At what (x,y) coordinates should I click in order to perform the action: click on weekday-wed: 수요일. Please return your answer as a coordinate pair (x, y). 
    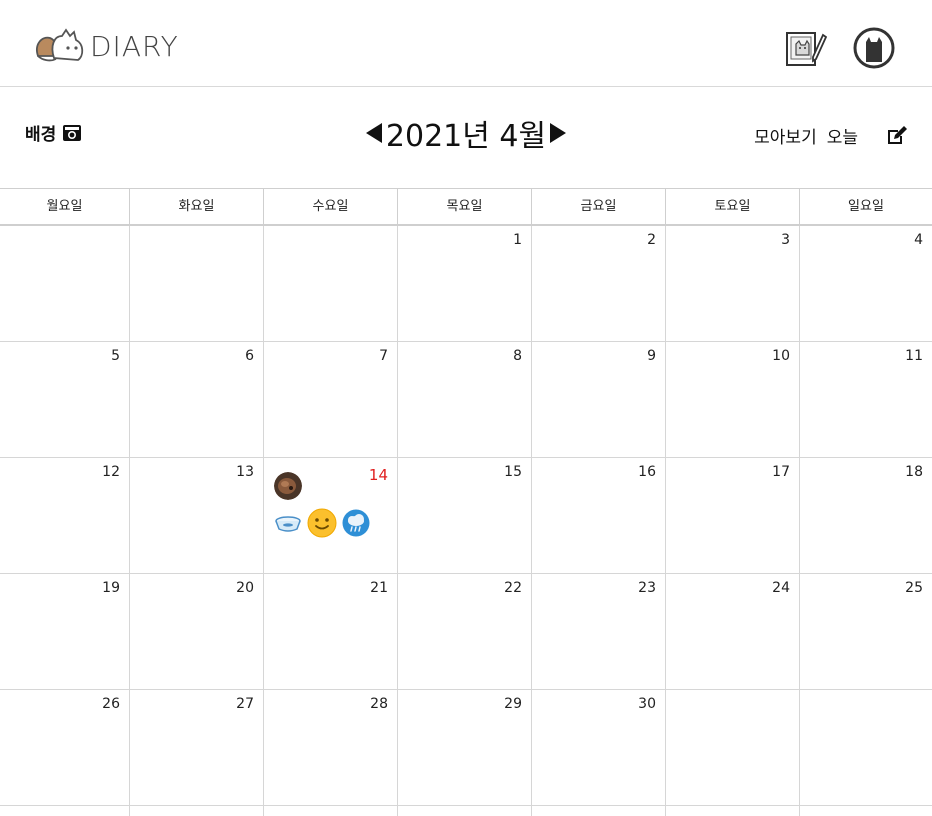
    Looking at the image, I should click on (331, 206).